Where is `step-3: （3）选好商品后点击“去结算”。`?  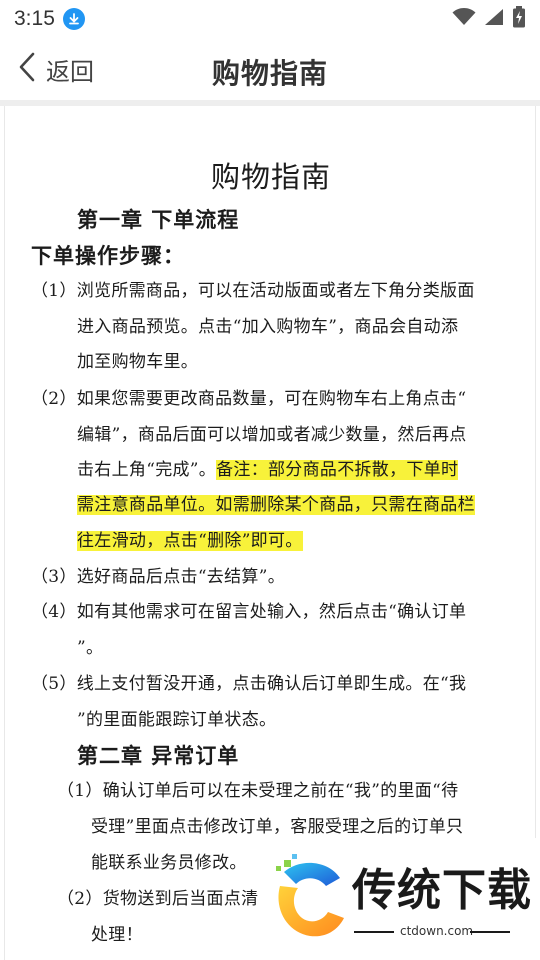 step-3: （3）选好商品后点击“去结算”。 is located at coordinates (158, 578).